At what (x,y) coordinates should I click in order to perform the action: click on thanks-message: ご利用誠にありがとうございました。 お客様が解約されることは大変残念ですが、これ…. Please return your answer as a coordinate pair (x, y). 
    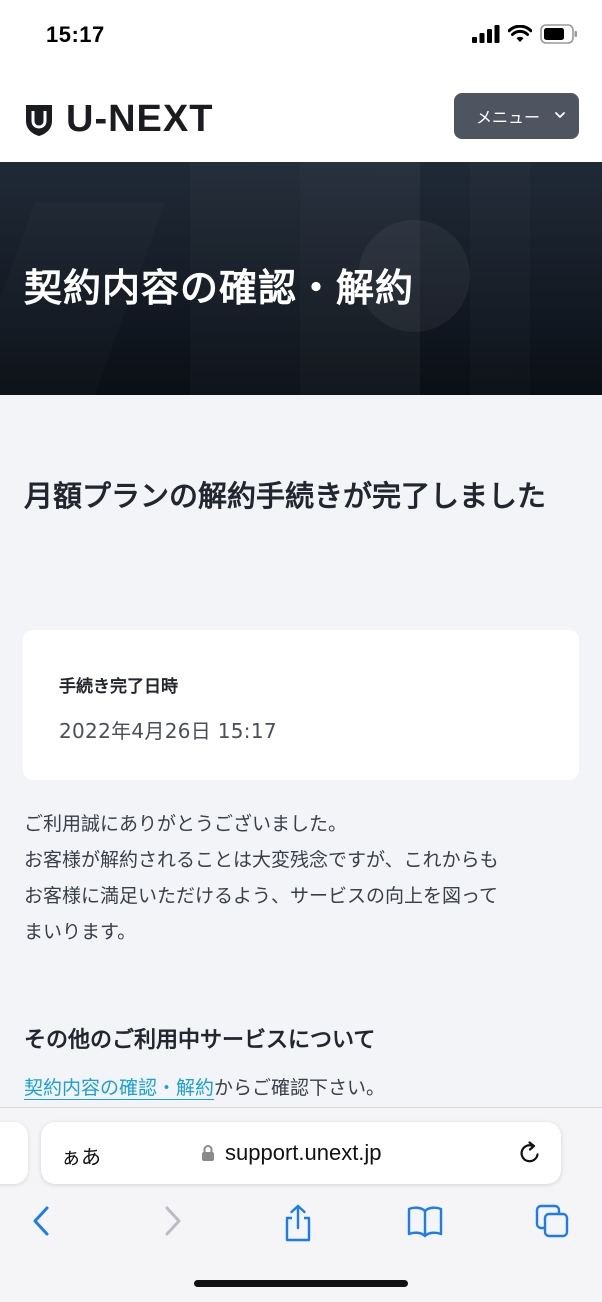
    Looking at the image, I should click on (304, 878).